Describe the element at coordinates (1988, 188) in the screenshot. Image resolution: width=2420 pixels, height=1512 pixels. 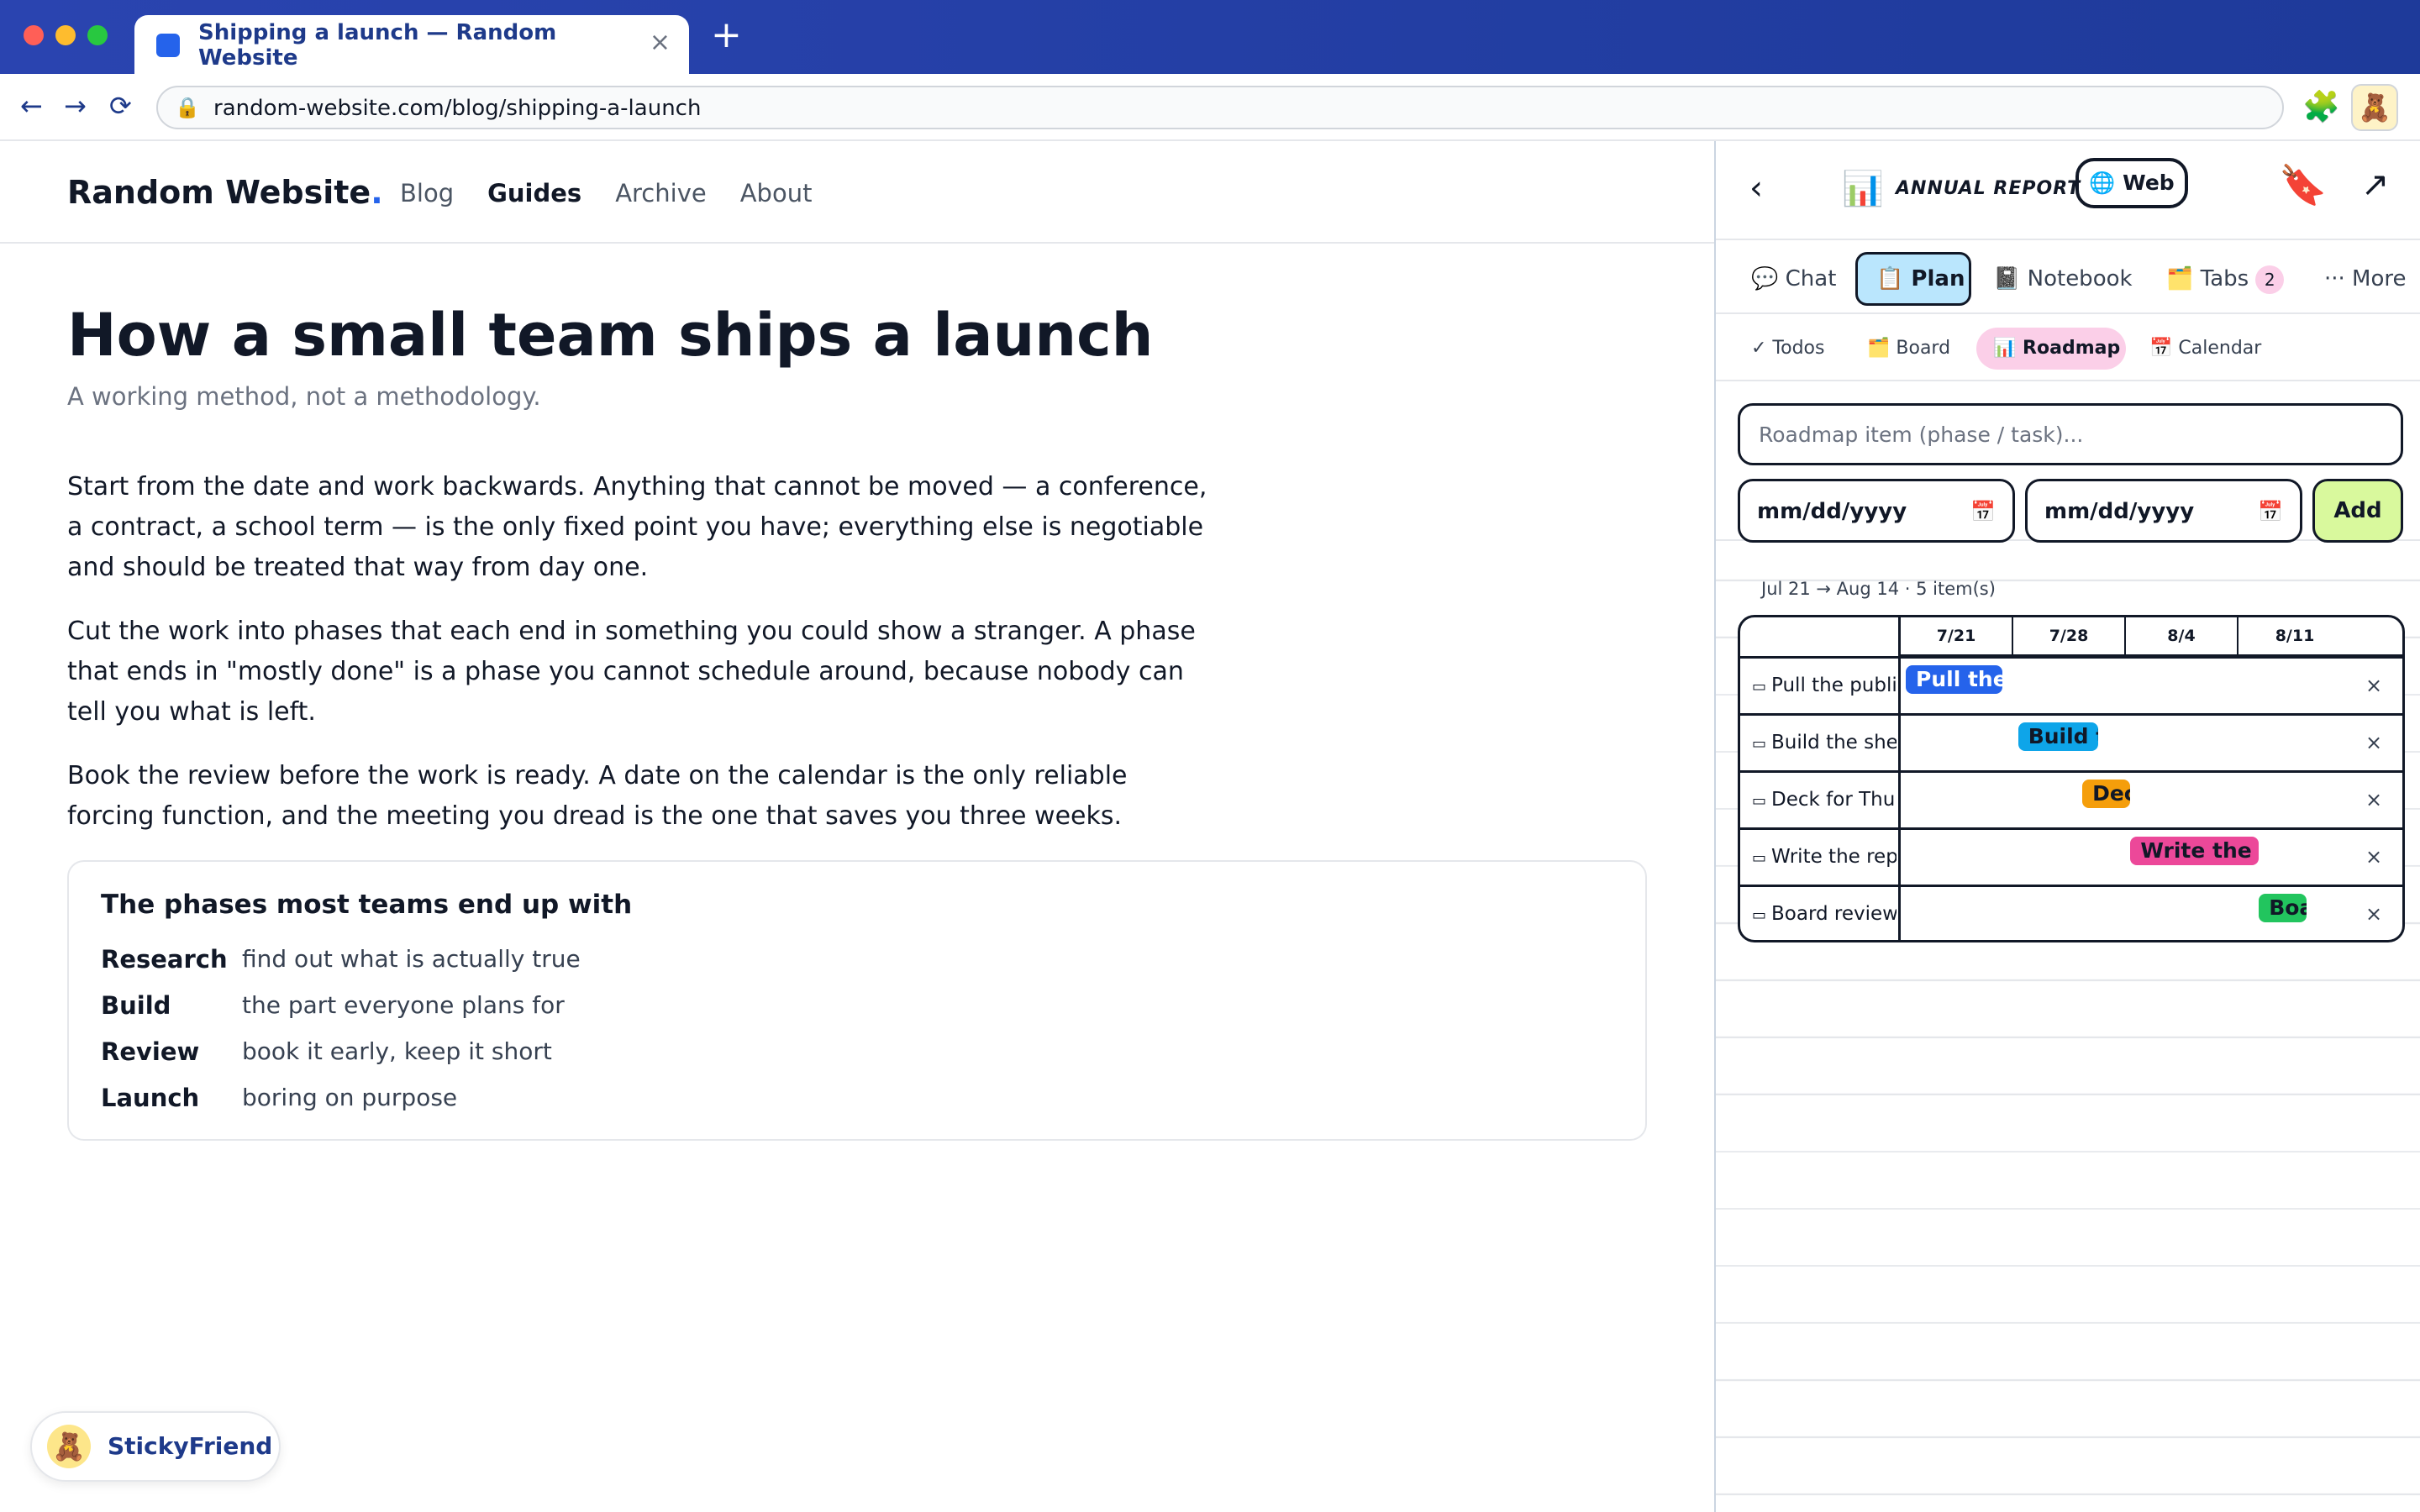
I see `panel-project-name: ANNUAL REPORT` at that location.